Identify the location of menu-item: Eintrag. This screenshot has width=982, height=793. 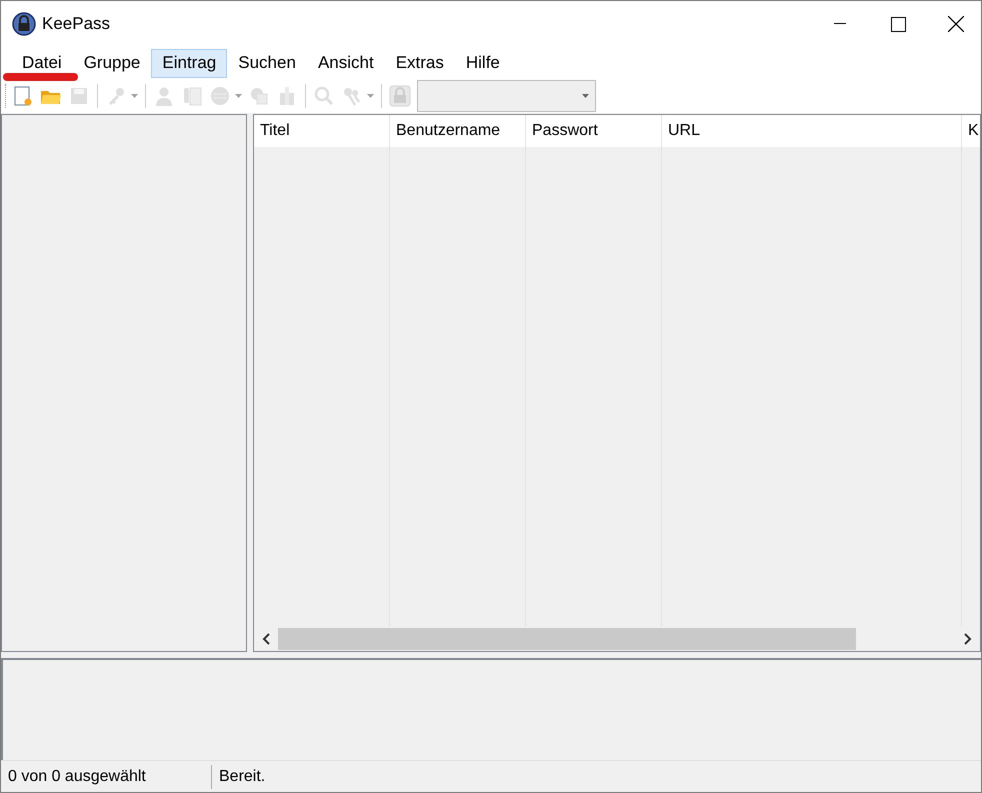
(189, 63).